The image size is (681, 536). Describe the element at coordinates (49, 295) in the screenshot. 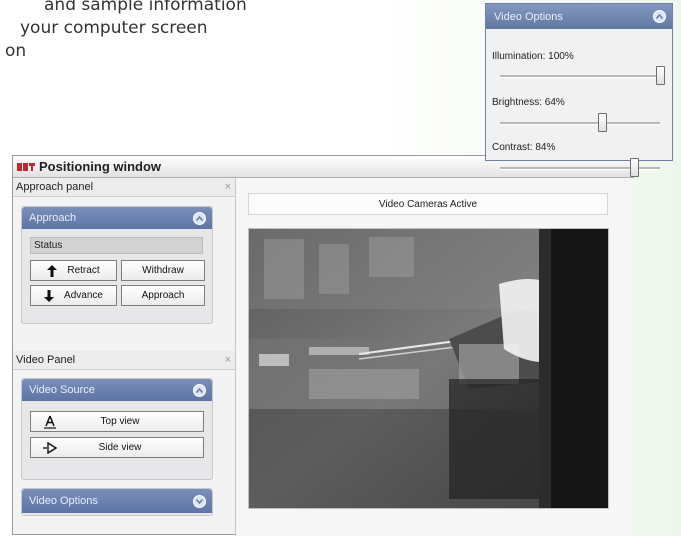

I see `arrow-down-icon` at that location.